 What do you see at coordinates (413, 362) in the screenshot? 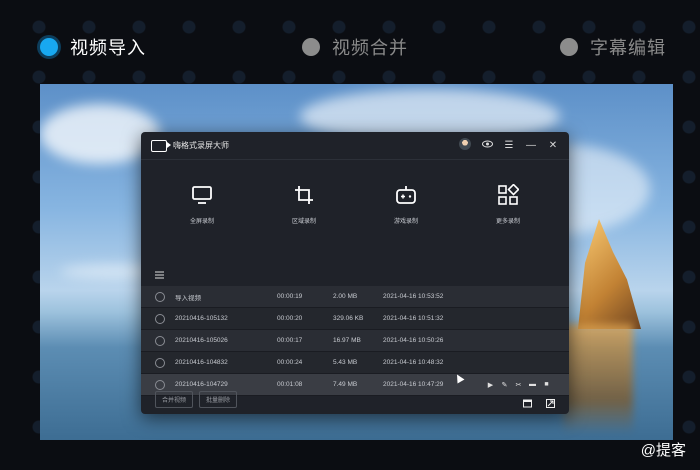
I see `file-time: 2021-04-16 10:48:32` at bounding box center [413, 362].